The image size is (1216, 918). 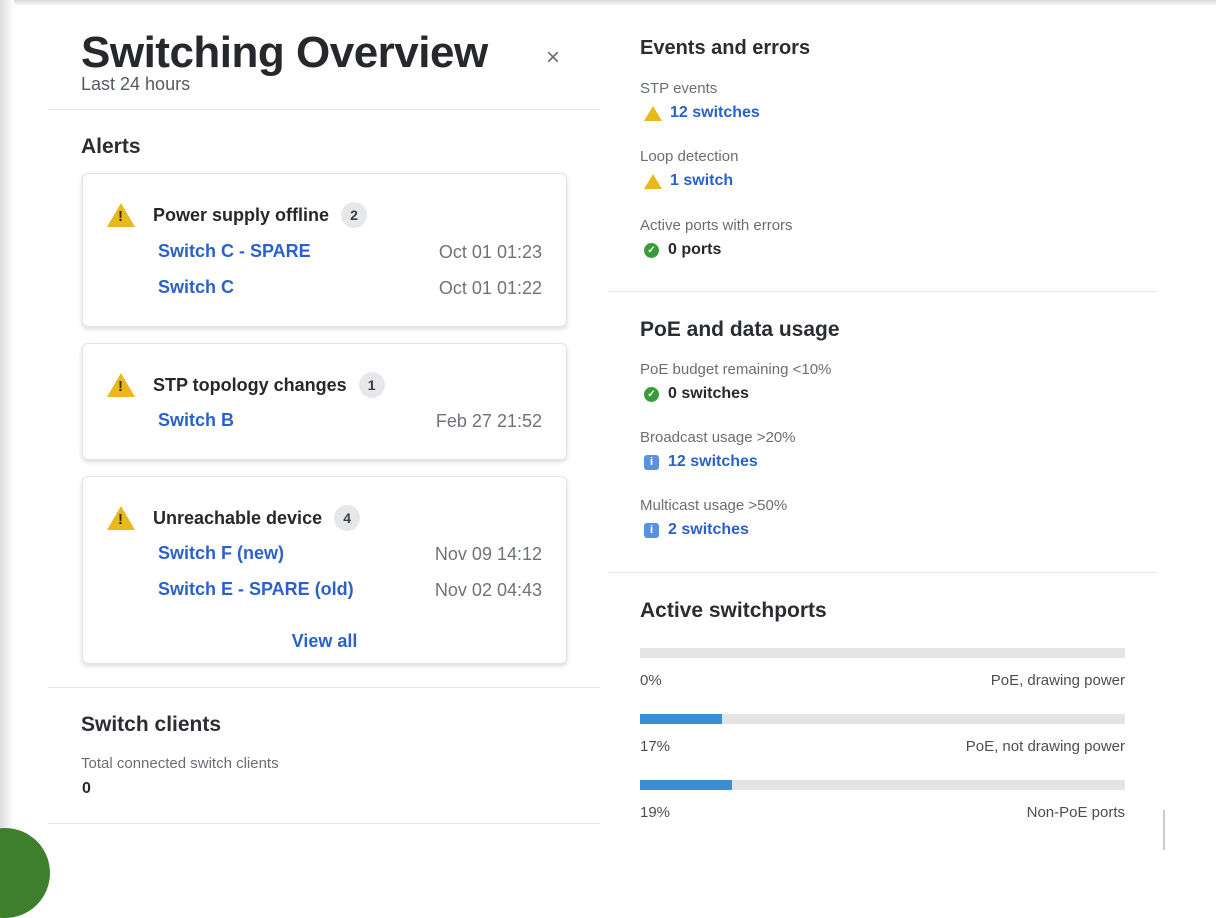 What do you see at coordinates (490, 252) in the screenshot?
I see `alert-timestamp: Oct 01 01:23` at bounding box center [490, 252].